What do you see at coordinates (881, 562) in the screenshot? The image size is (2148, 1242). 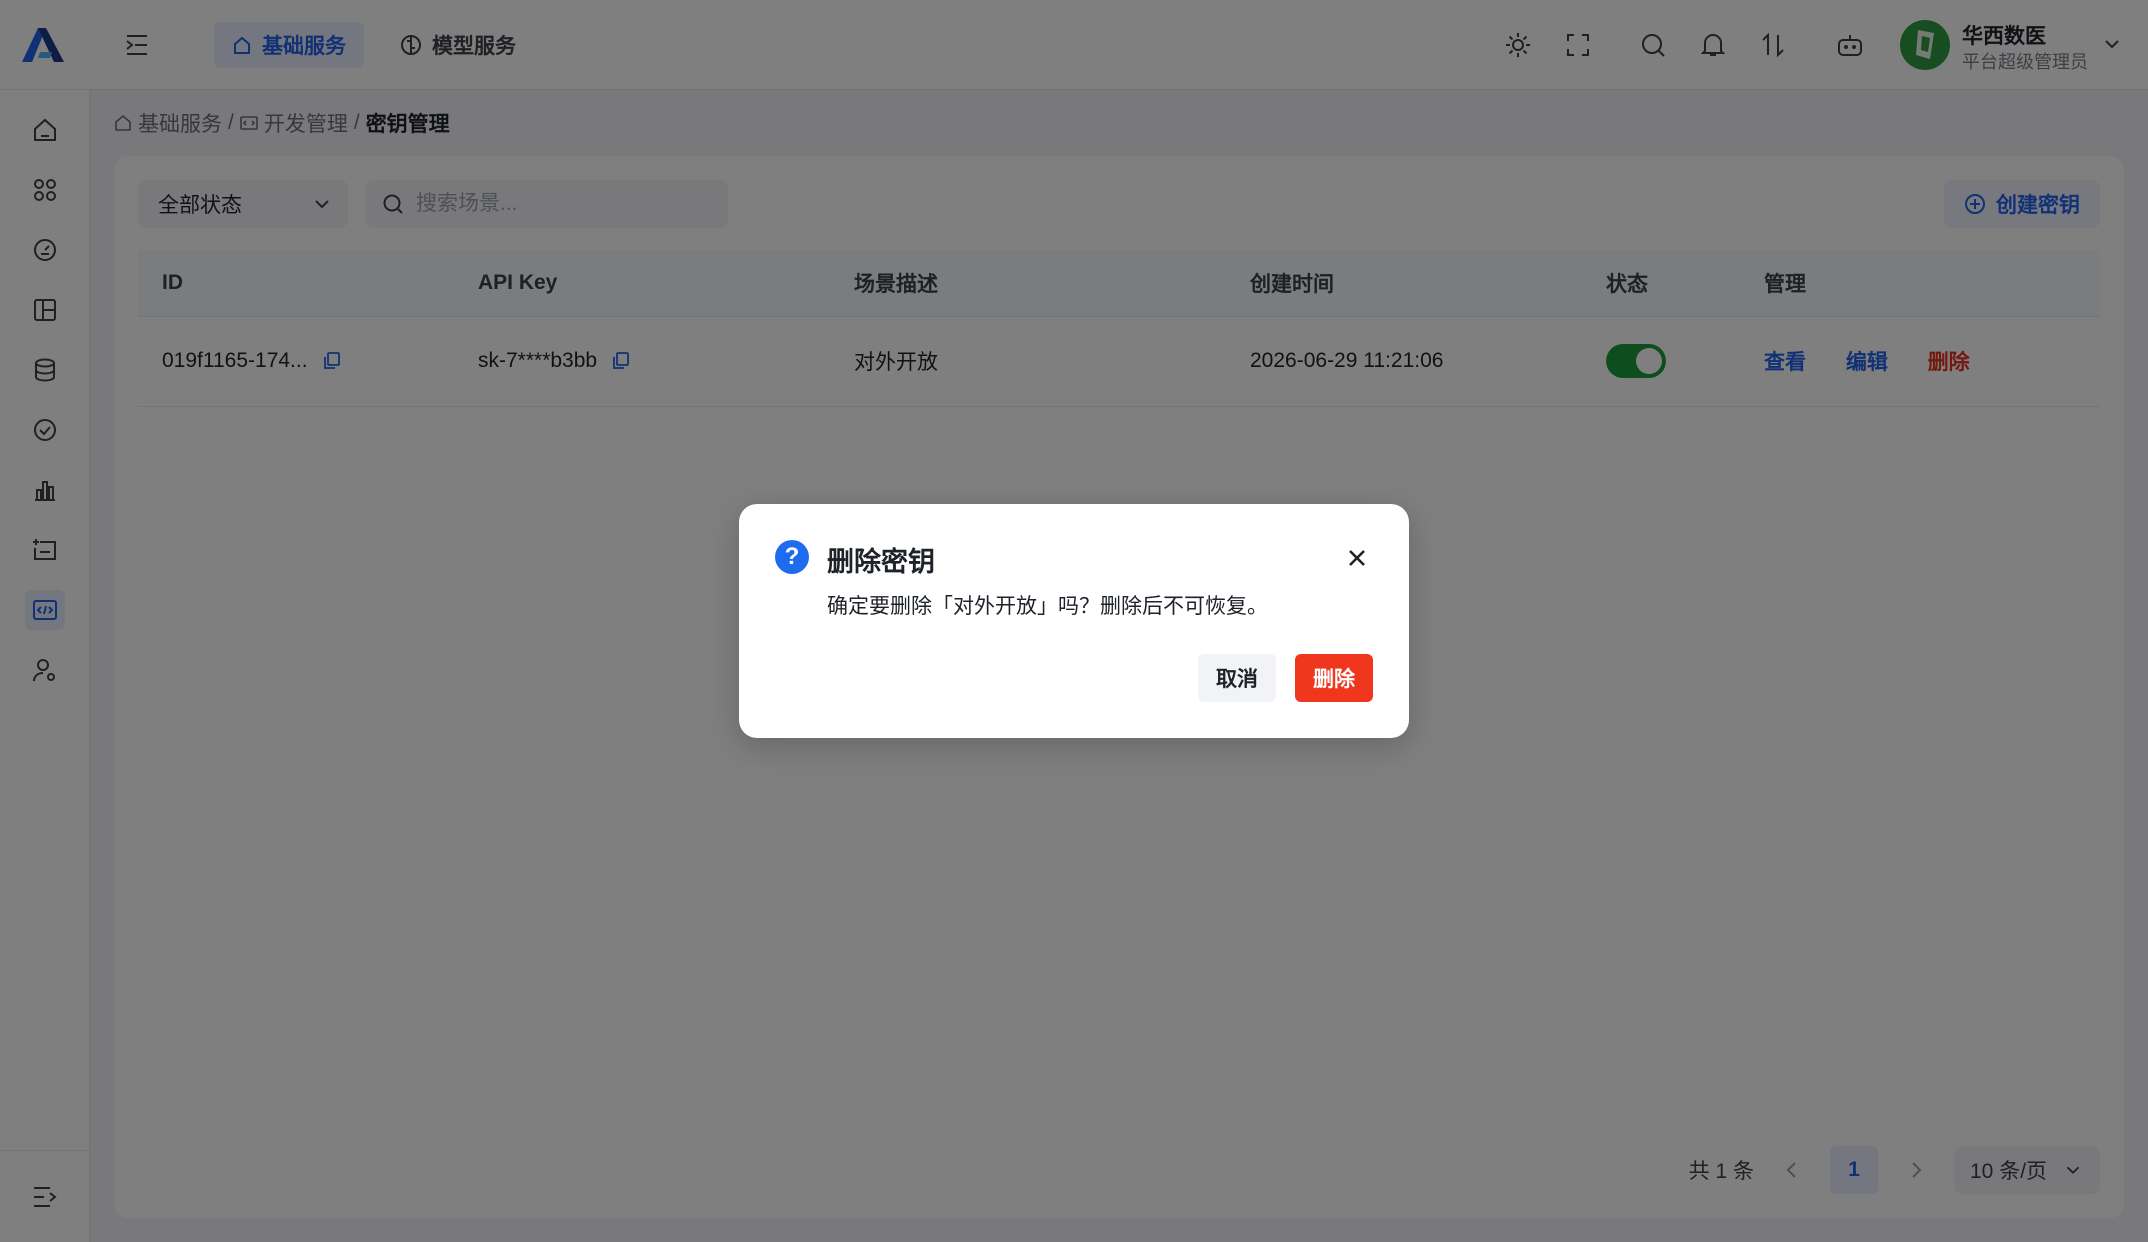 I see `dialog-title: 删除密钥` at bounding box center [881, 562].